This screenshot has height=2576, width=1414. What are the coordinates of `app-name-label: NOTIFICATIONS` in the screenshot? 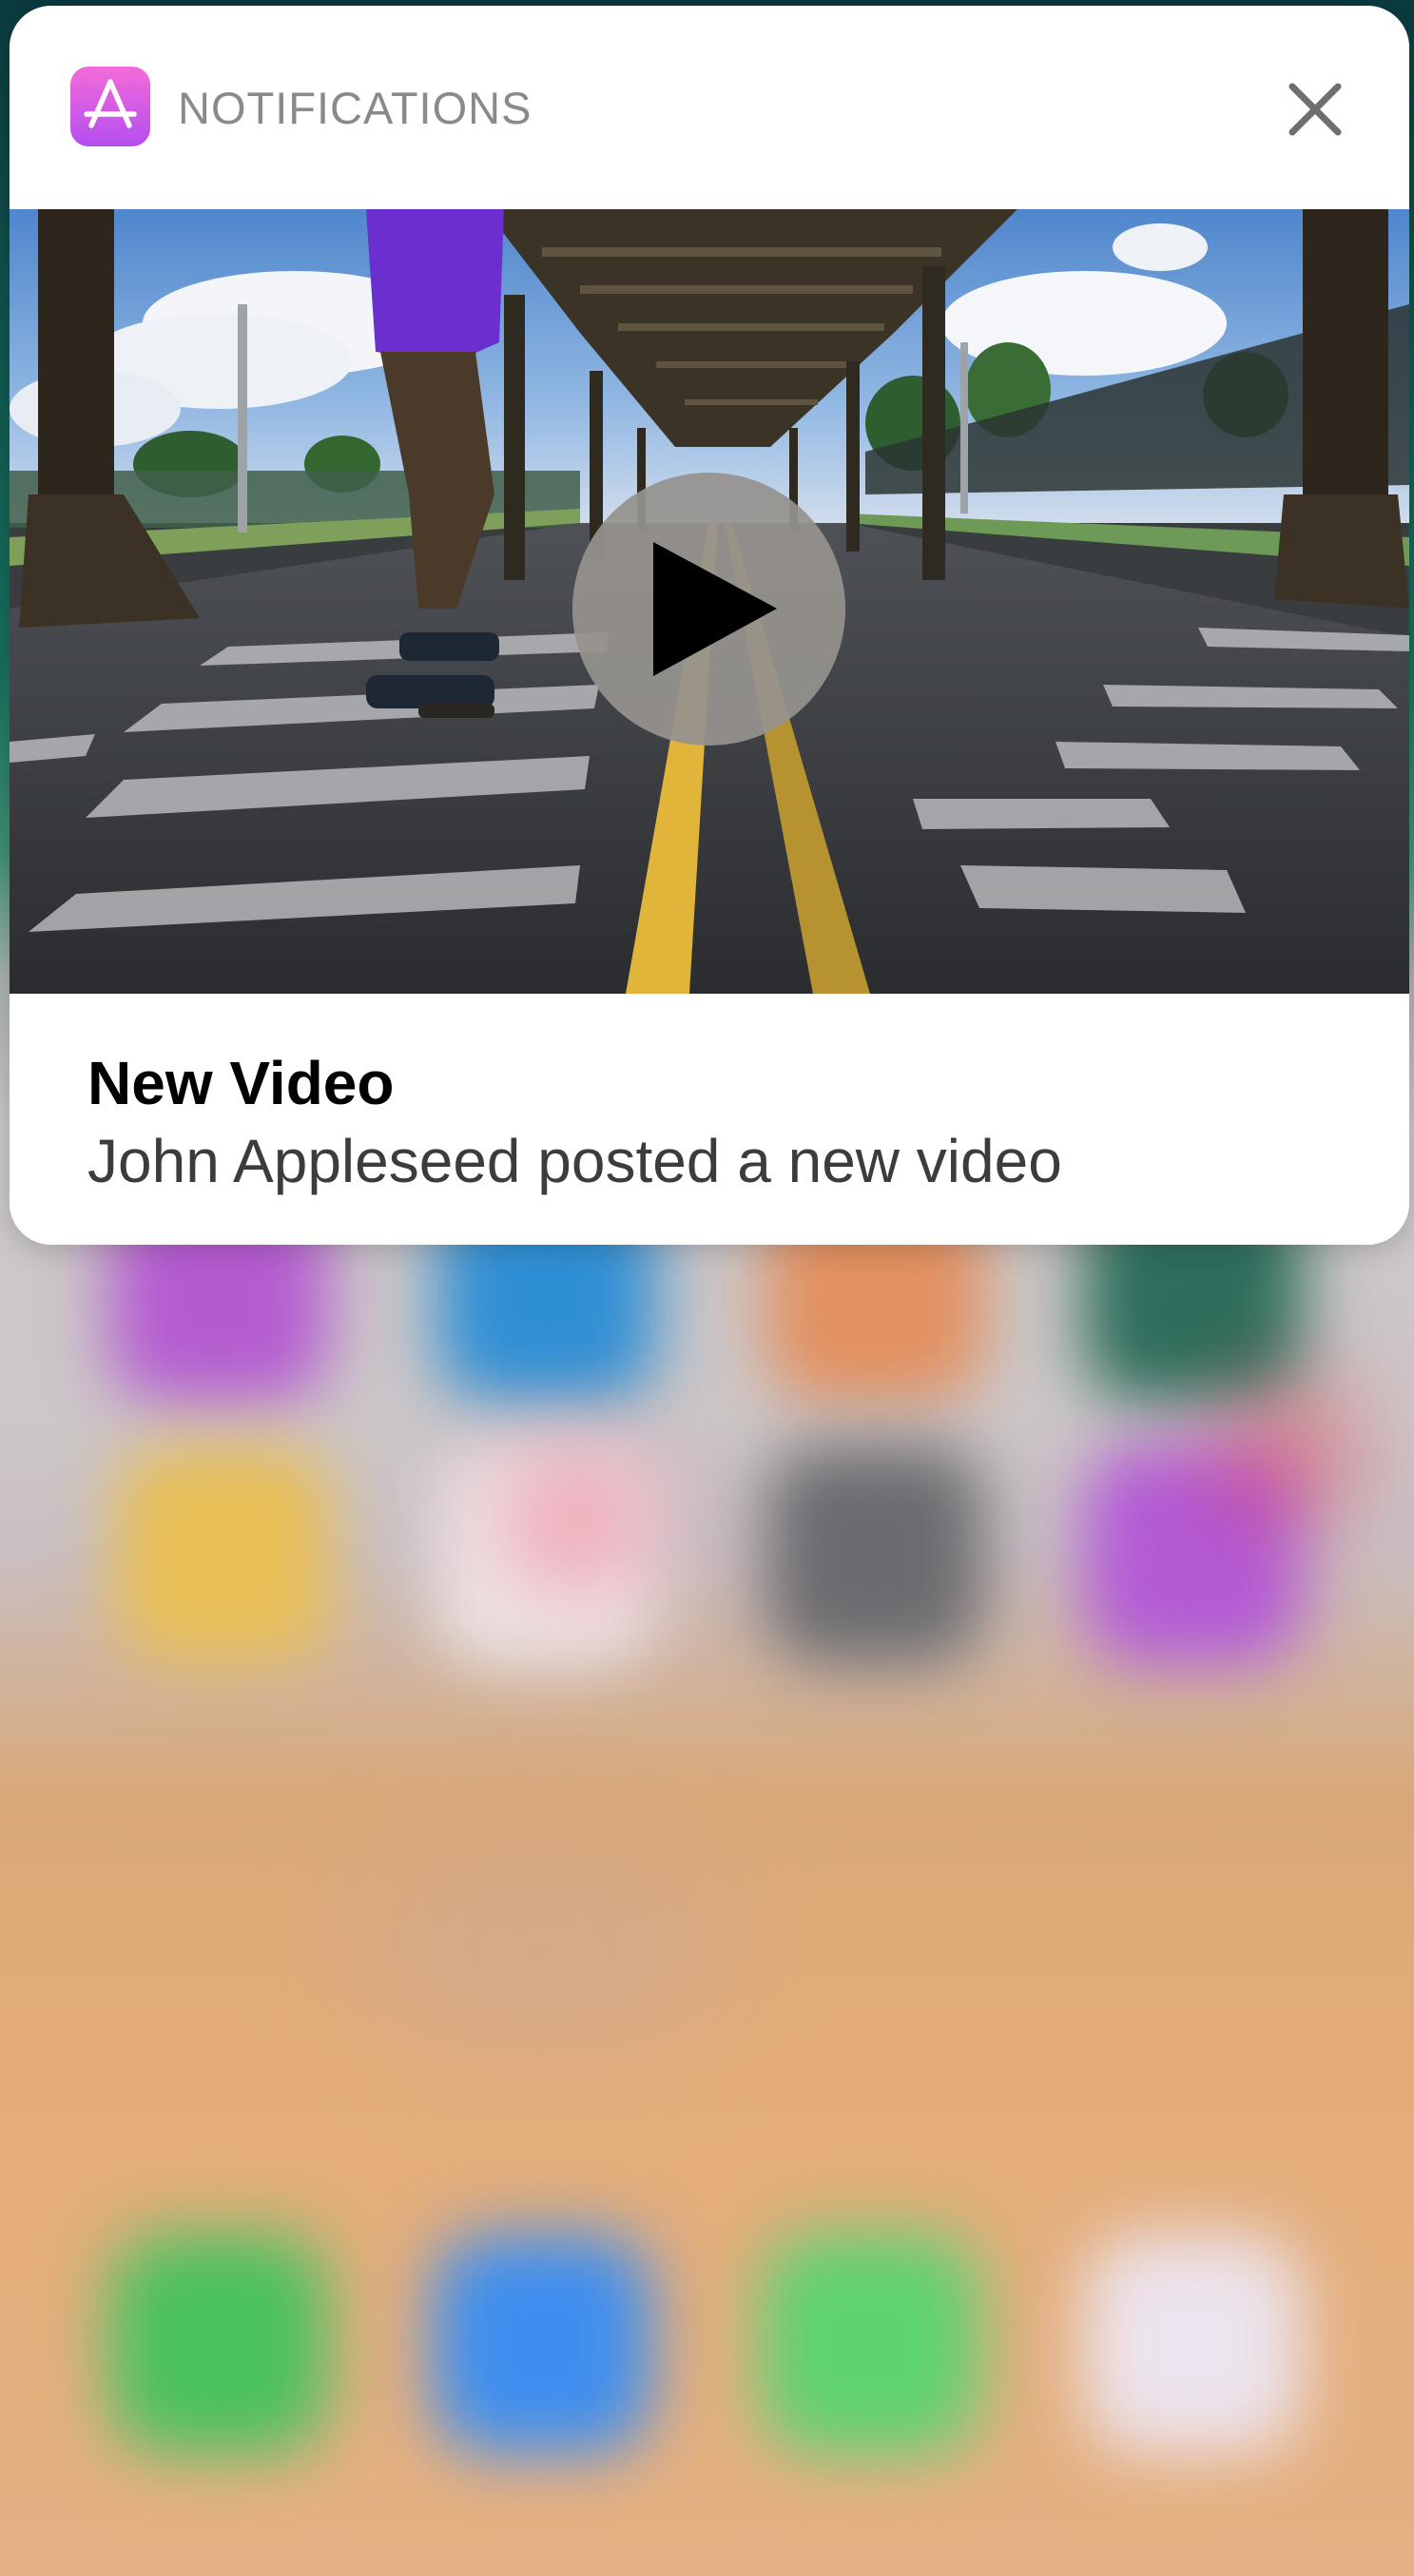 It's located at (355, 108).